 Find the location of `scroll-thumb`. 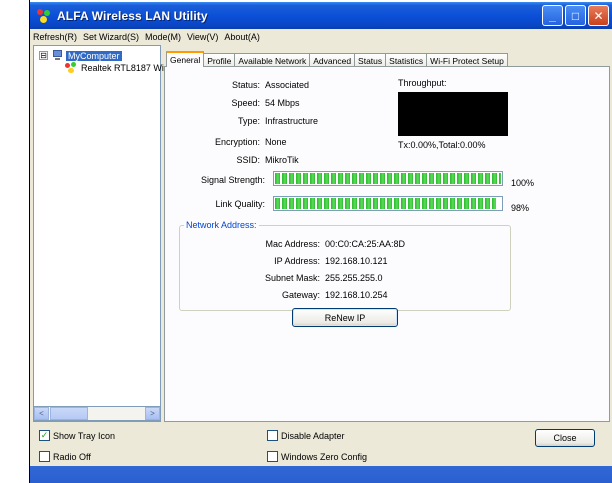

scroll-thumb is located at coordinates (69, 413).